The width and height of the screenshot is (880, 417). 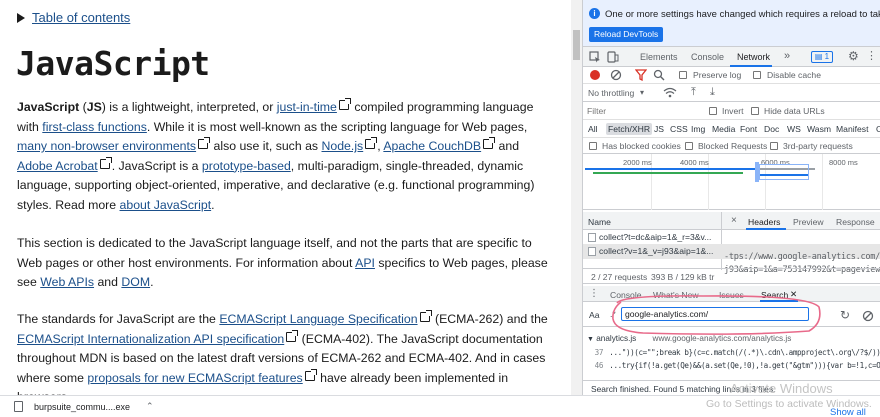 I want to click on close-search-tab-icon: ✕, so click(x=793, y=294).